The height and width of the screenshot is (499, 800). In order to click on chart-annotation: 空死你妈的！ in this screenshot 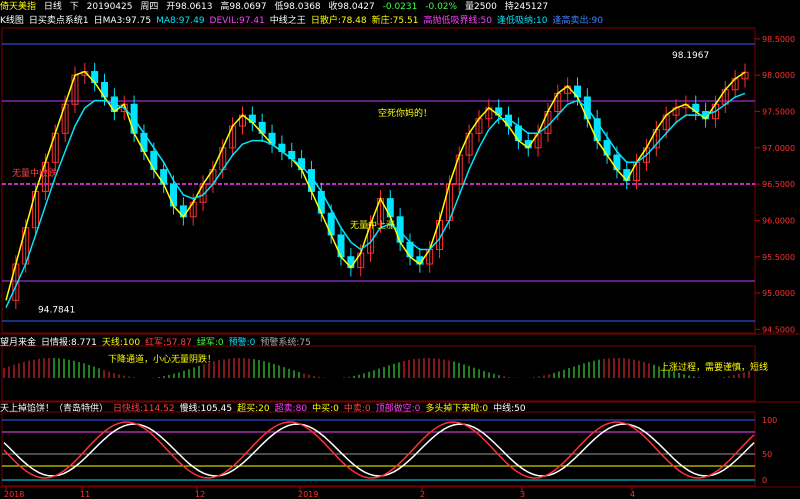, I will do `click(405, 113)`.